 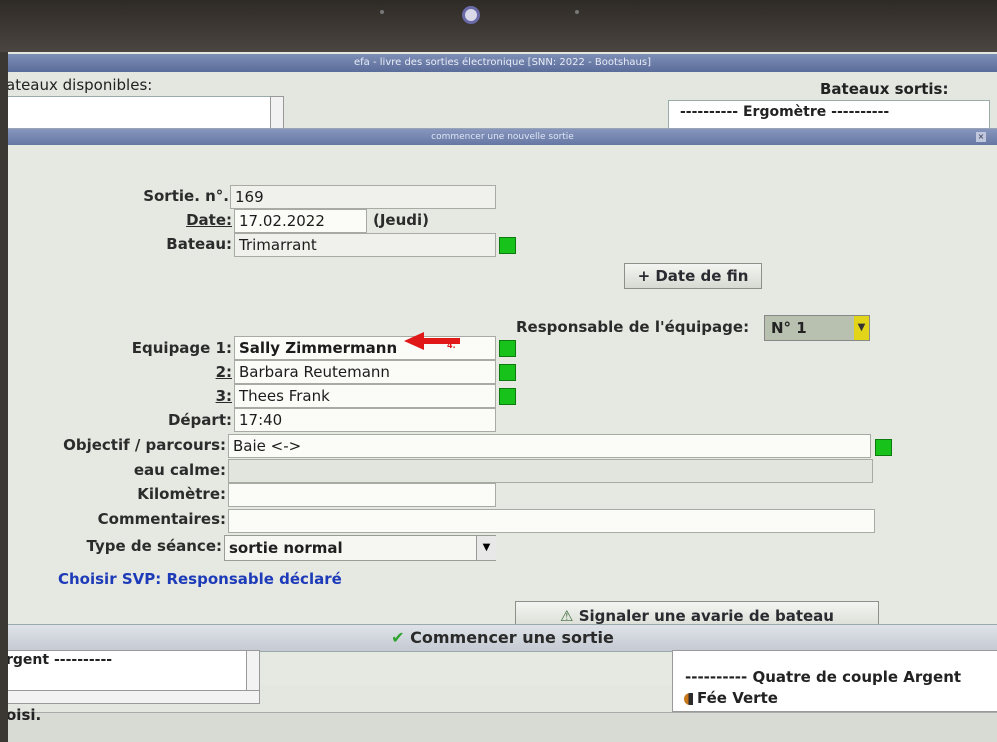 I want to click on kilometer-label: Kilomètre:, so click(x=181, y=494).